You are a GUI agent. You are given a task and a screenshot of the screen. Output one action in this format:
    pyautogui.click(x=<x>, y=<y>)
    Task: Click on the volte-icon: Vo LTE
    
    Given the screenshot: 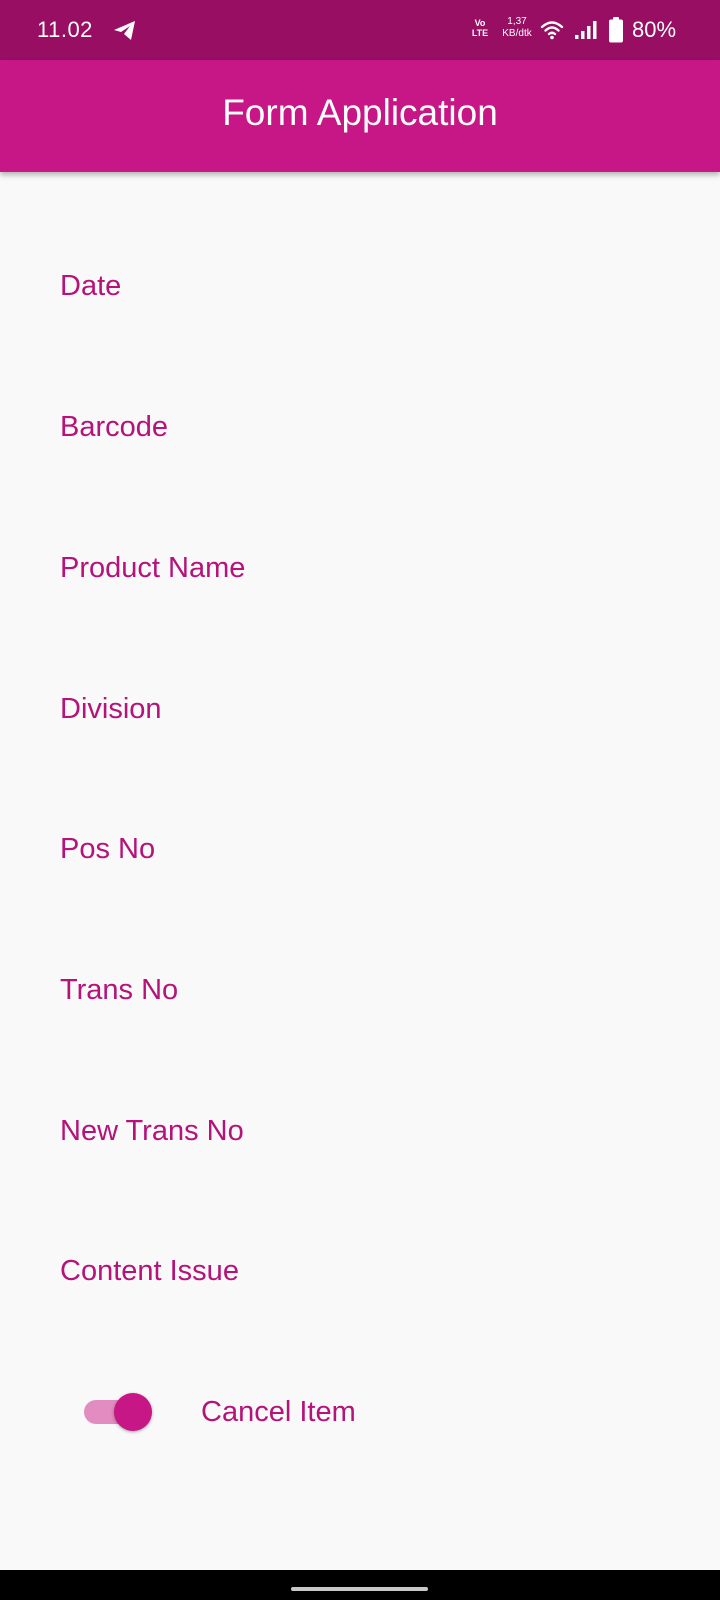 What is the action you would take?
    pyautogui.click(x=480, y=28)
    